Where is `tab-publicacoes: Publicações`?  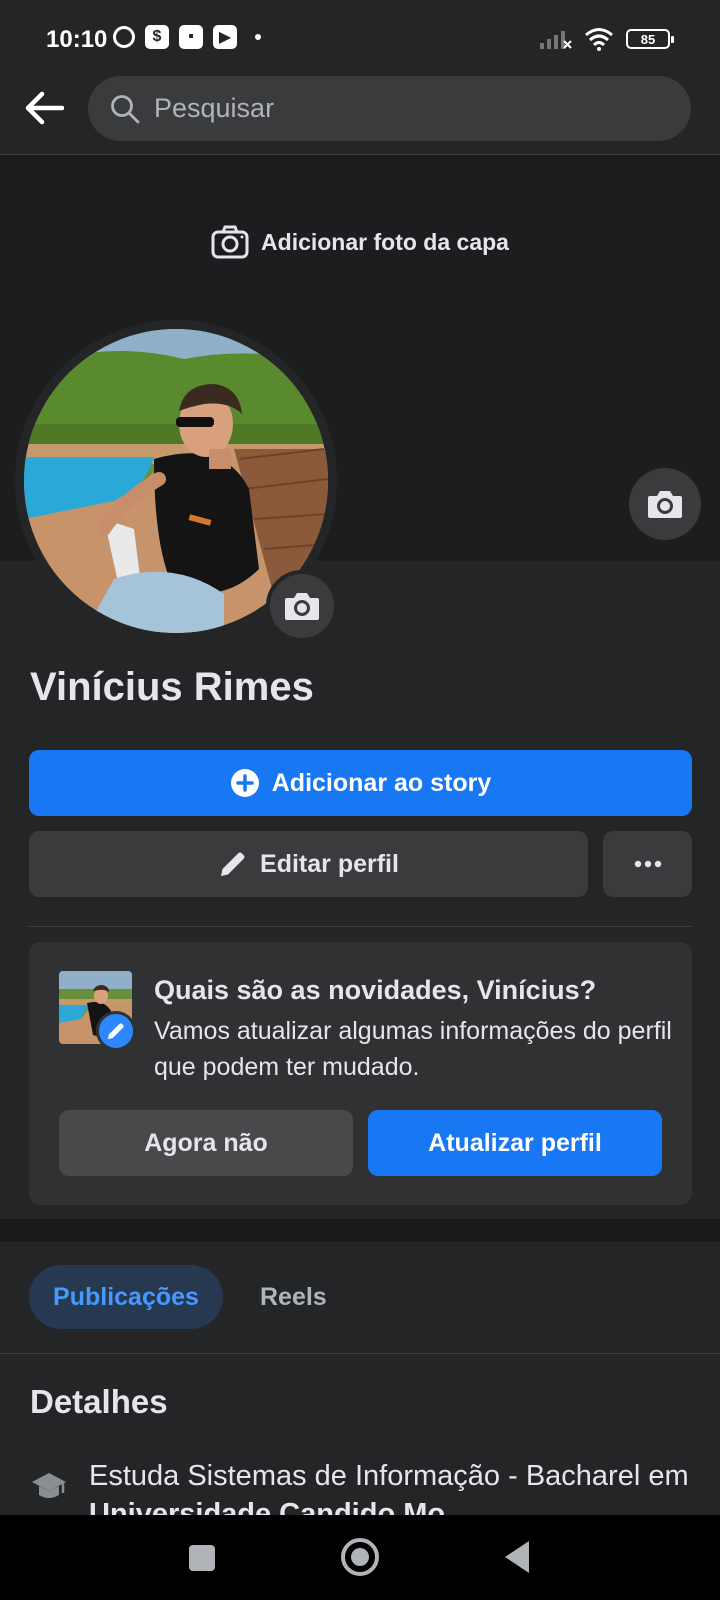
tab-publicacoes: Publicações is located at coordinates (126, 1297).